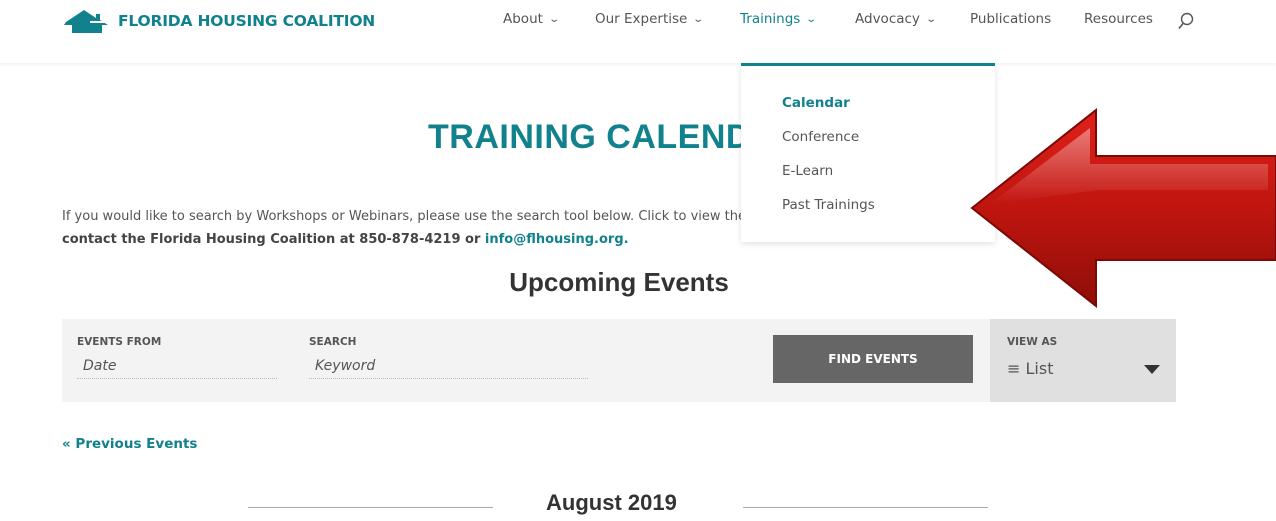  Describe the element at coordinates (820, 137) in the screenshot. I see `dropdown-item-conference: Conference` at that location.